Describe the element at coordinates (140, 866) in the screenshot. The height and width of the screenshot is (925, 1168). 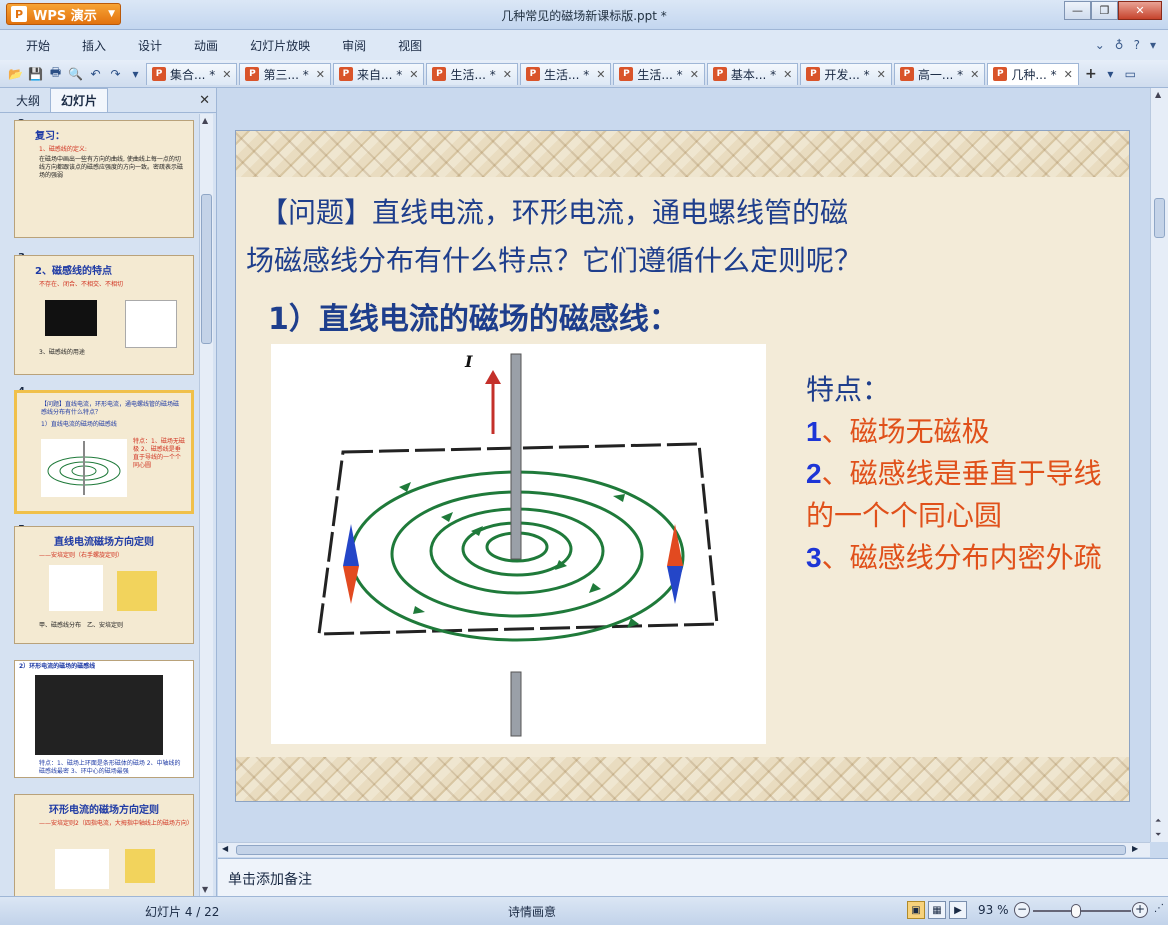
I see `hand-mini` at that location.